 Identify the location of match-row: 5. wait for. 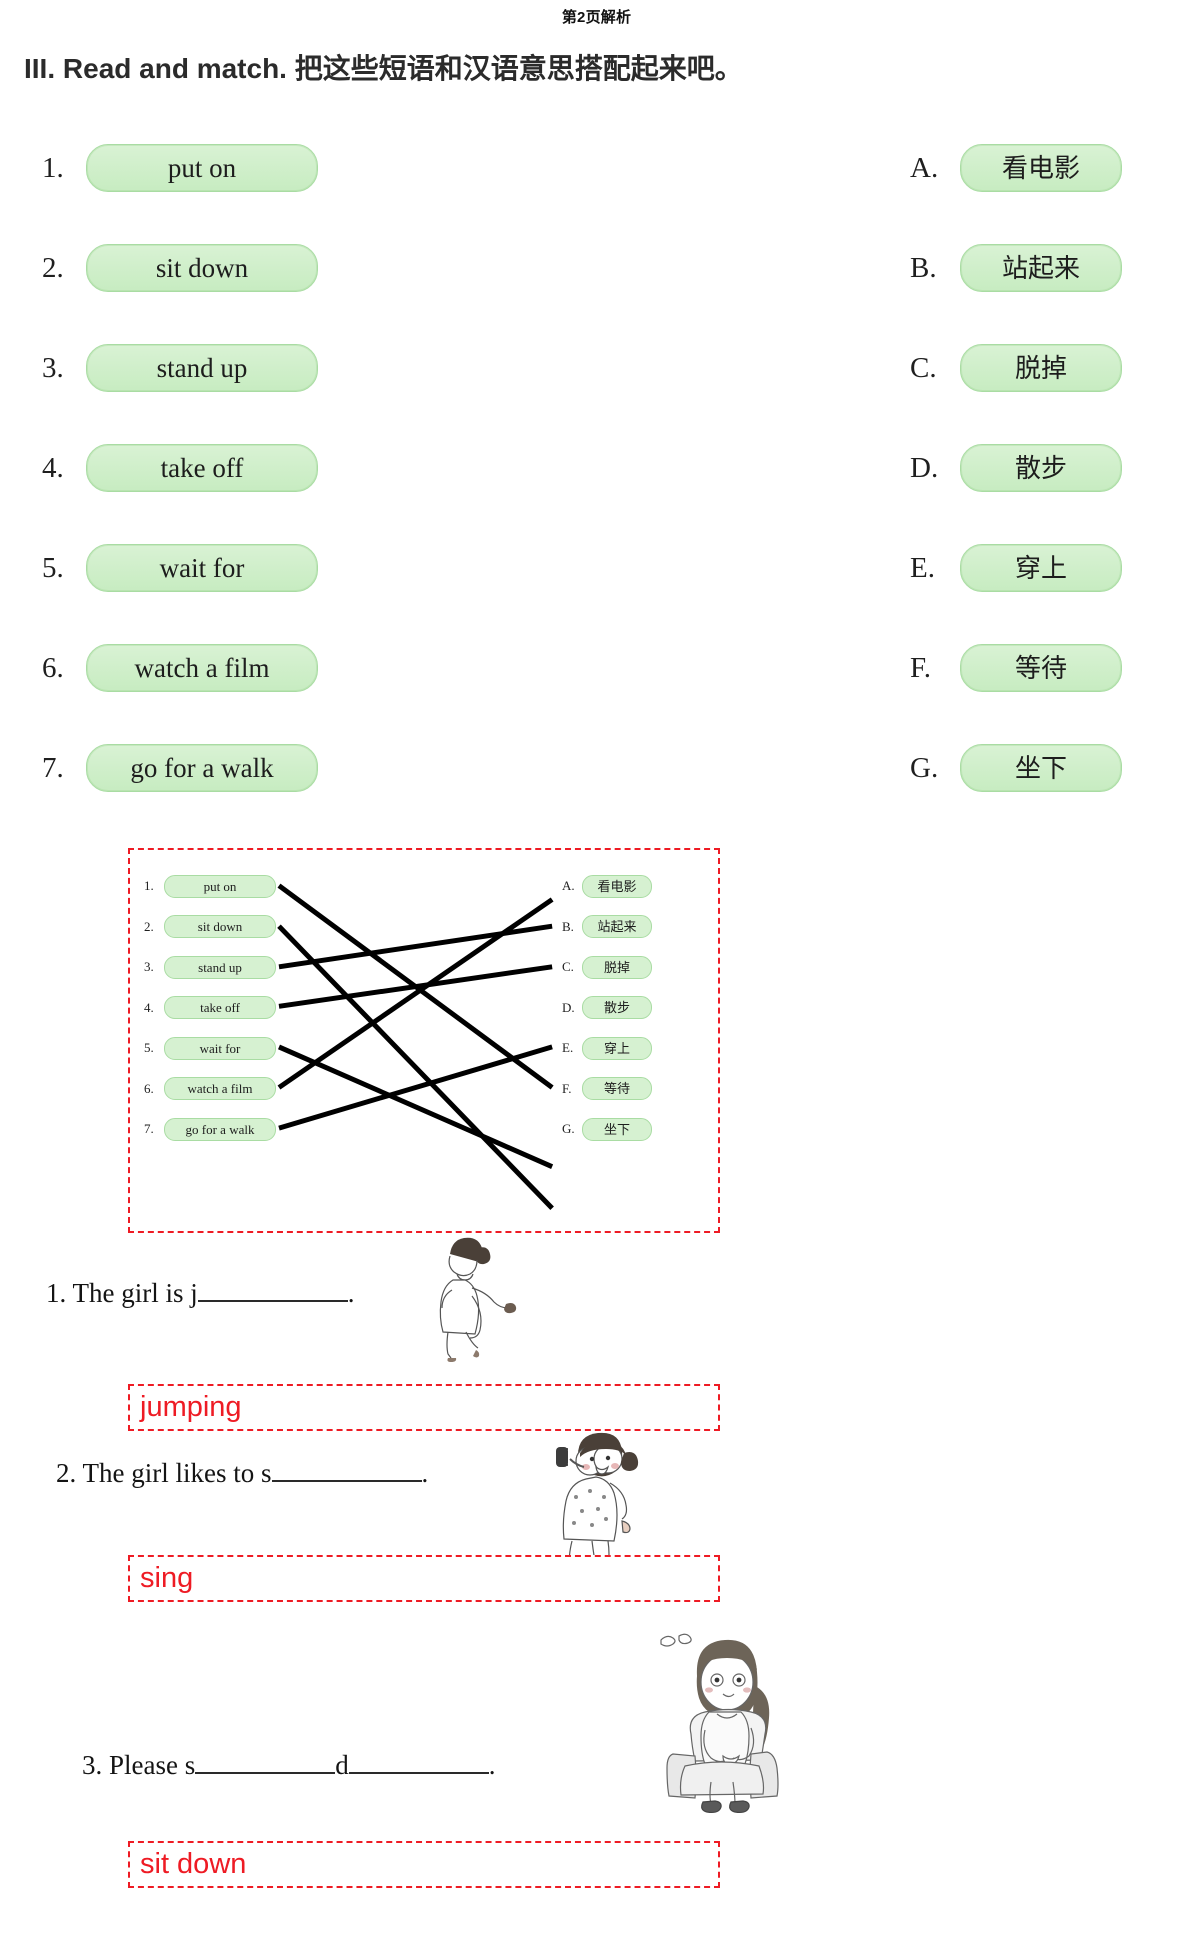
(207, 568).